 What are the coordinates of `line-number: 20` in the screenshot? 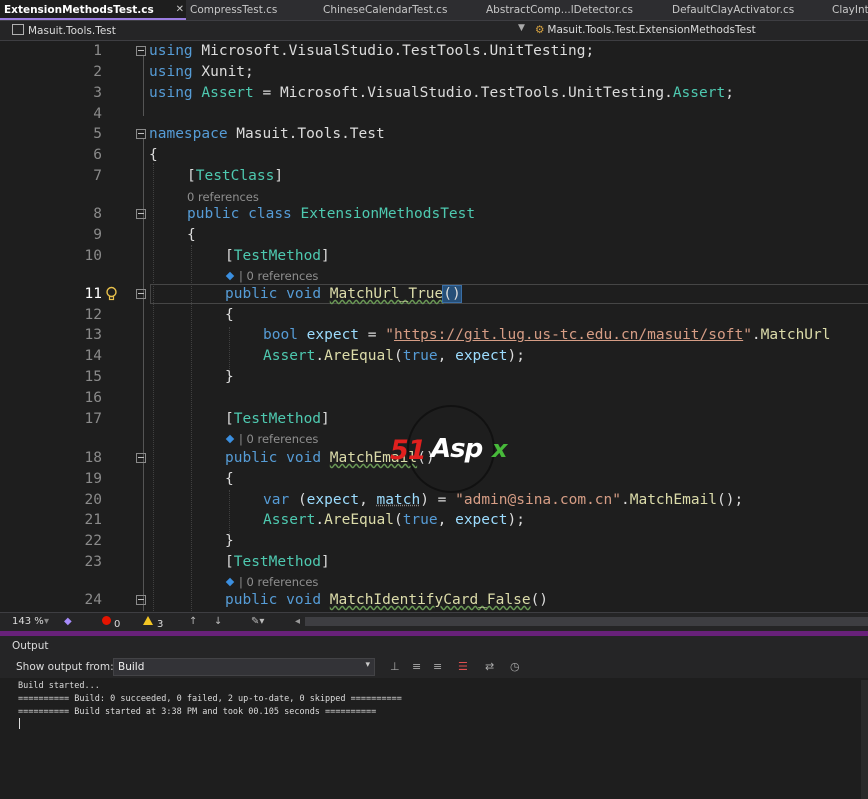 It's located at (93, 500).